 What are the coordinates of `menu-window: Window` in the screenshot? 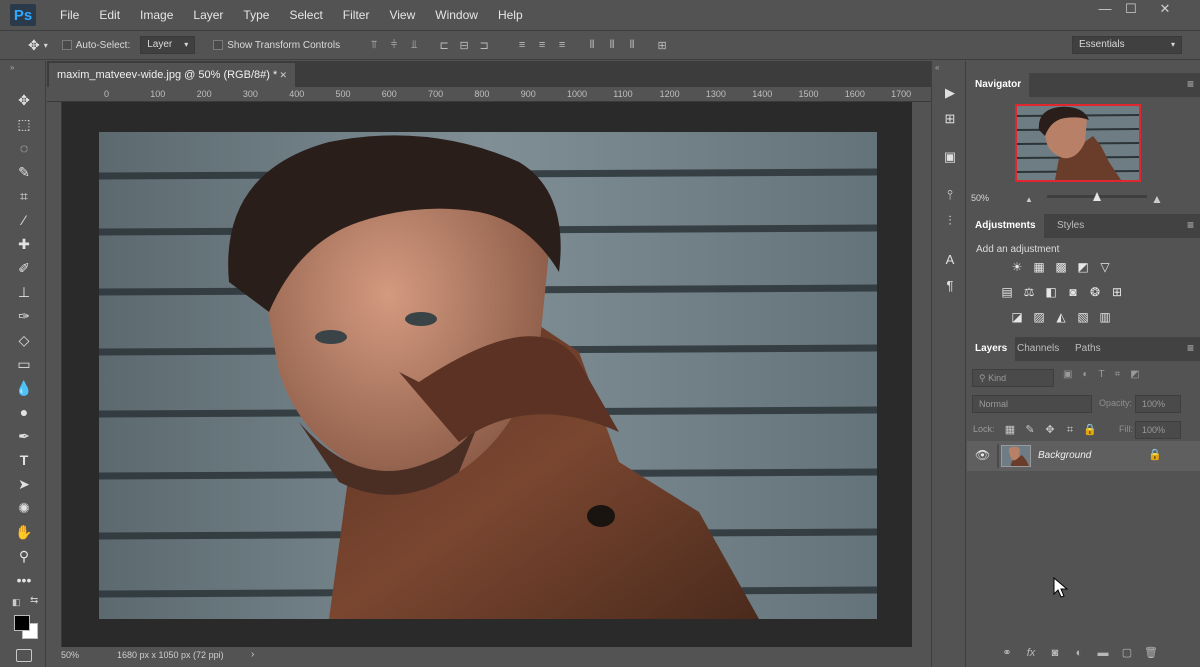 It's located at (456, 15).